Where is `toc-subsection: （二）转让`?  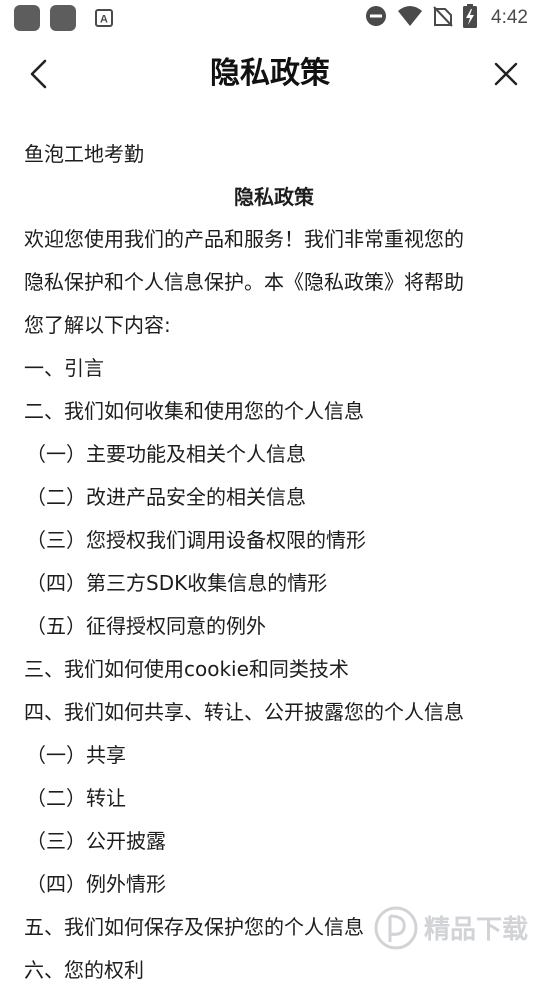 toc-subsection: （二）转让 is located at coordinates (76, 798).